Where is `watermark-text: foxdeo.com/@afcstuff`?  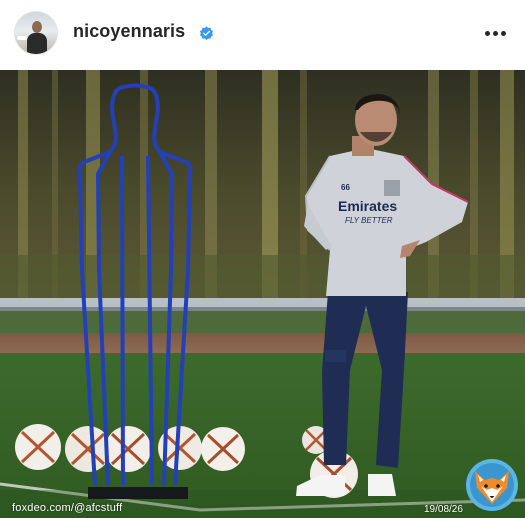
watermark-text: foxdeo.com/@afcstuff is located at coordinates (67, 508).